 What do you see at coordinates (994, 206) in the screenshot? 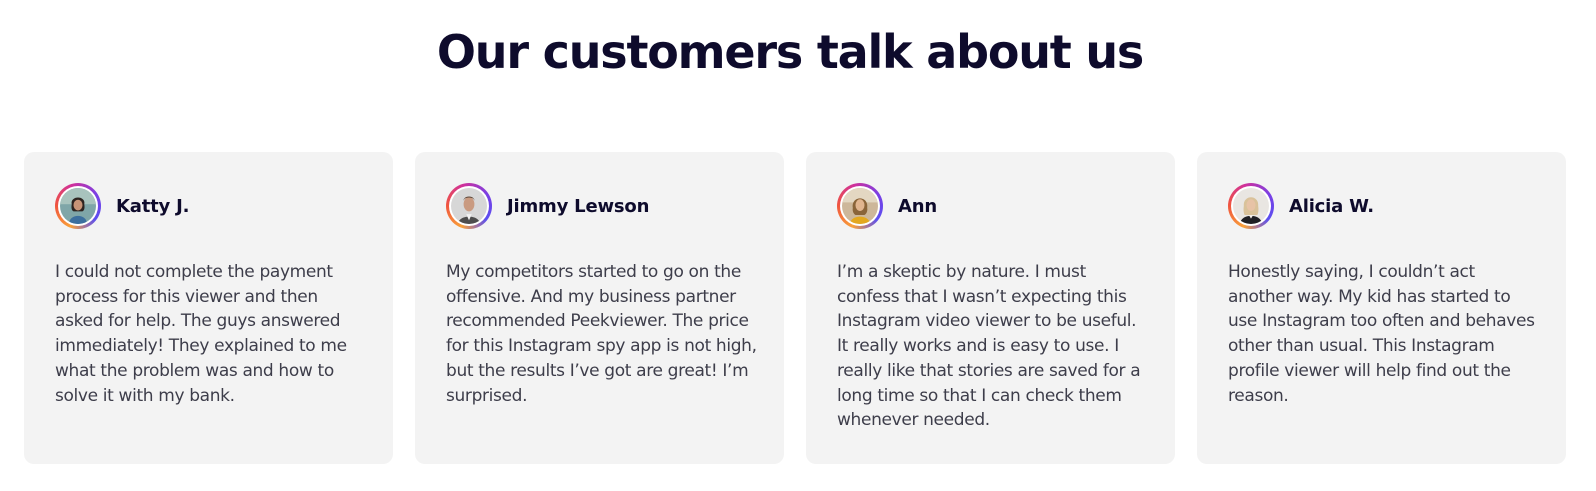
I see `testimonial-header: Ann` at bounding box center [994, 206].